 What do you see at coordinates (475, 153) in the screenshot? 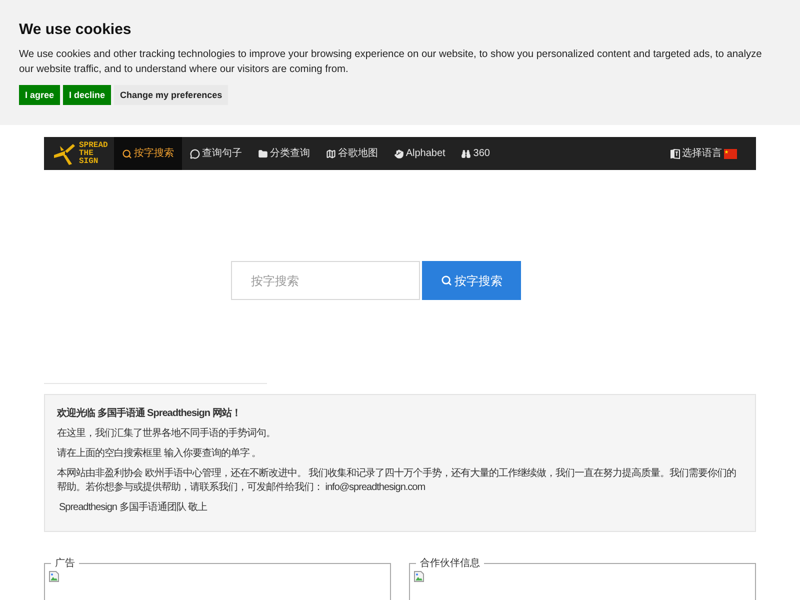
I see `nav-link: 360` at bounding box center [475, 153].